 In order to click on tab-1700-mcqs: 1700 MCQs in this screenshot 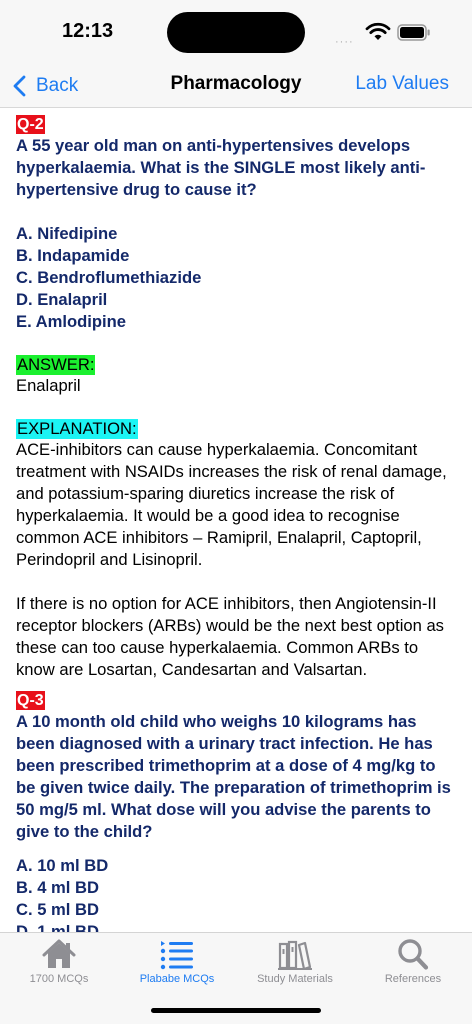, I will do `click(59, 963)`.